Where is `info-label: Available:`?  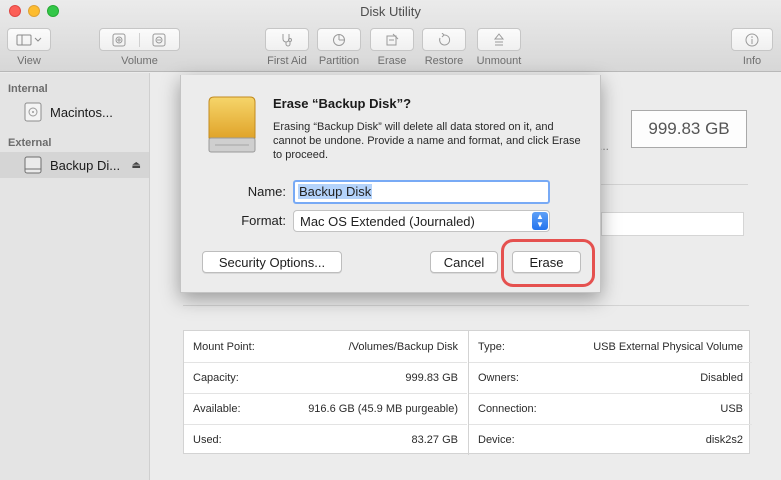 info-label: Available: is located at coordinates (217, 409).